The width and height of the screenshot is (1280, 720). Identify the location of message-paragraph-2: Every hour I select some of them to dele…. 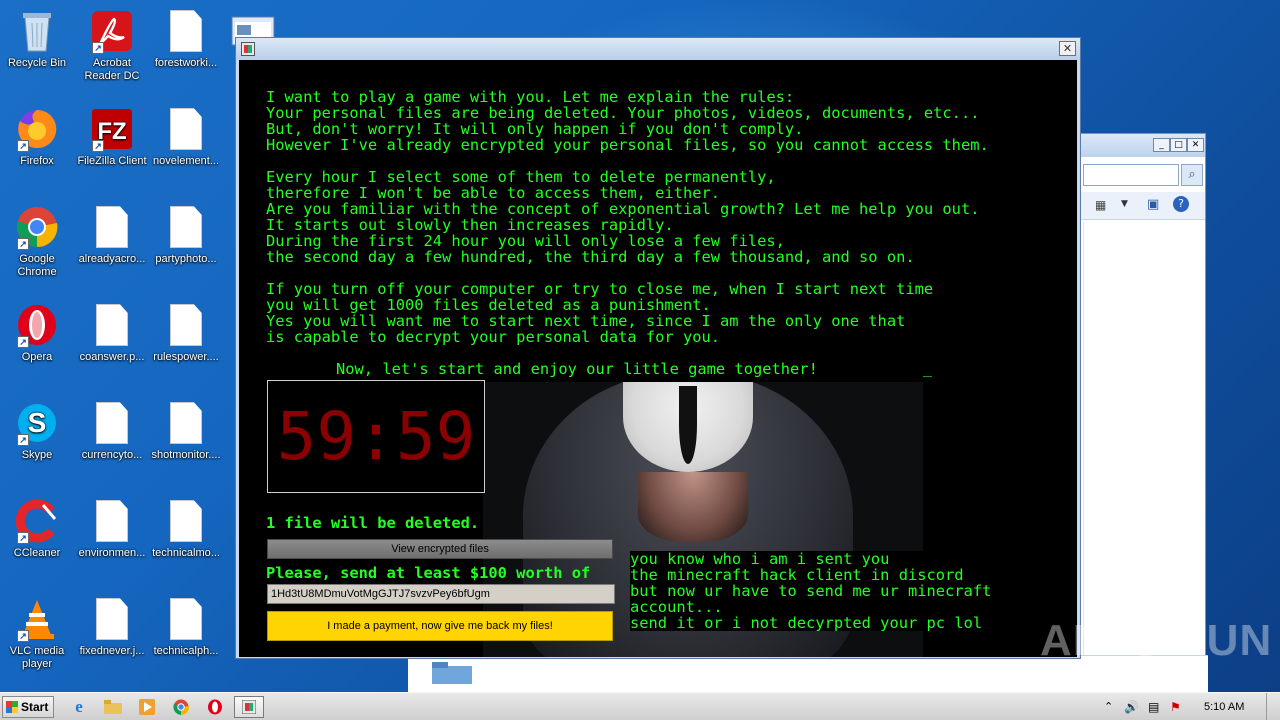
(623, 217).